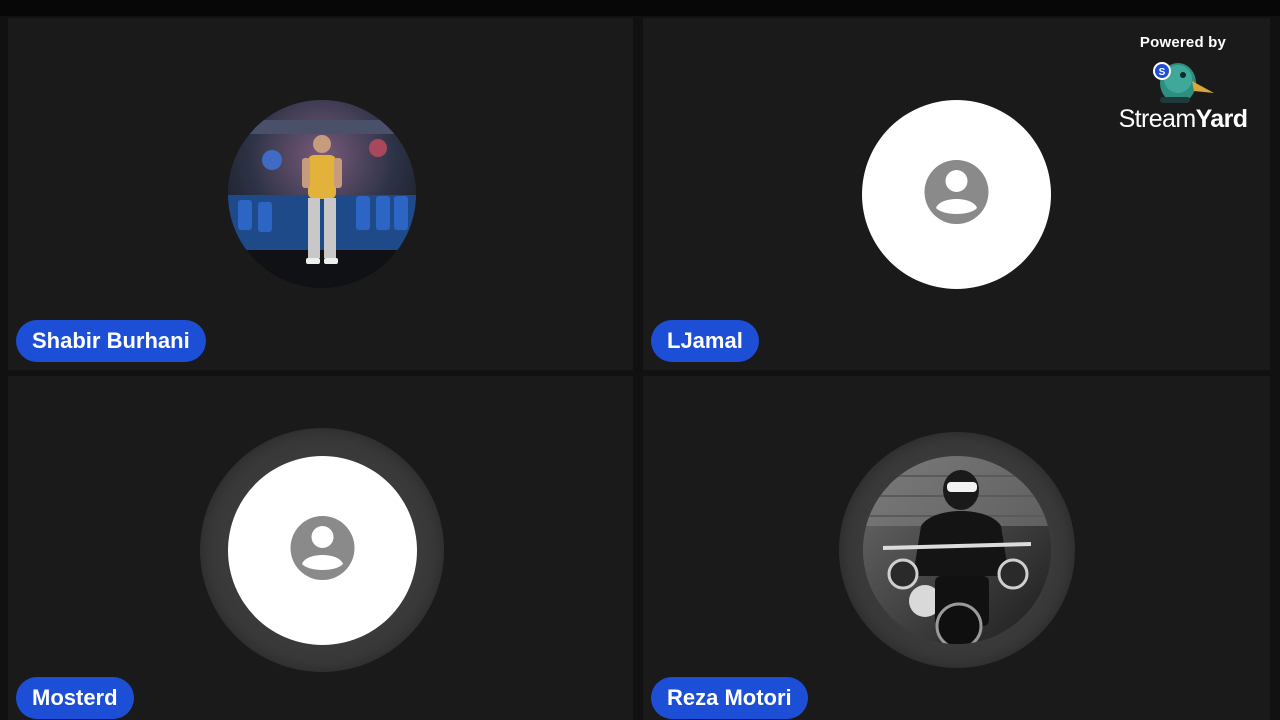 The width and height of the screenshot is (1280, 720). I want to click on participant-name-badge: Shabir Burhani, so click(111, 341).